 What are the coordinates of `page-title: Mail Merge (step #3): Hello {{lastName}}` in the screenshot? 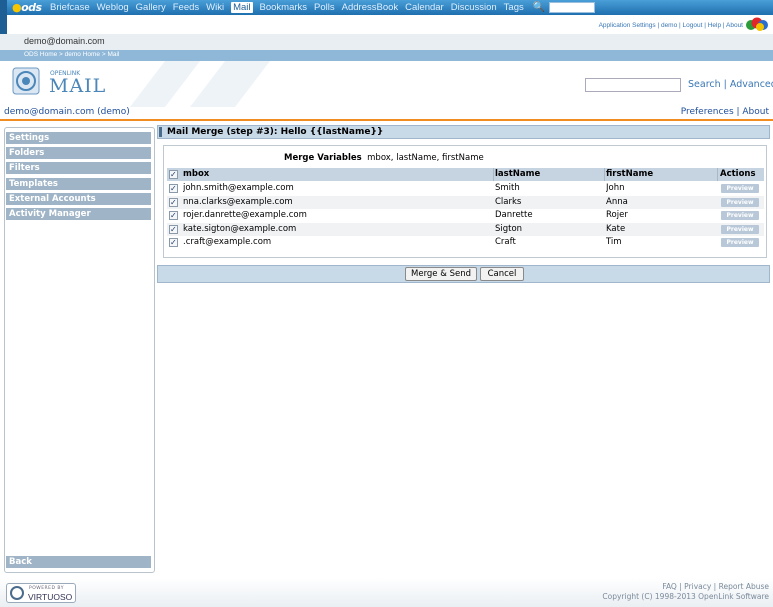 It's located at (275, 132).